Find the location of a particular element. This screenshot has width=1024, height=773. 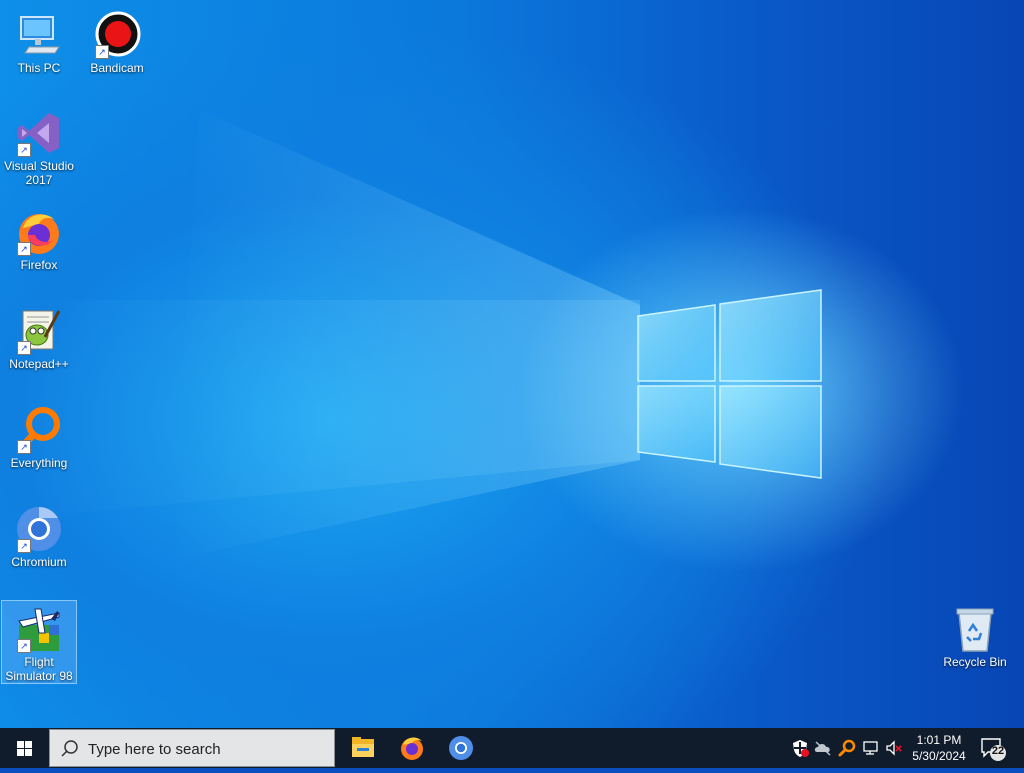

chromium-icon is located at coordinates (461, 748).